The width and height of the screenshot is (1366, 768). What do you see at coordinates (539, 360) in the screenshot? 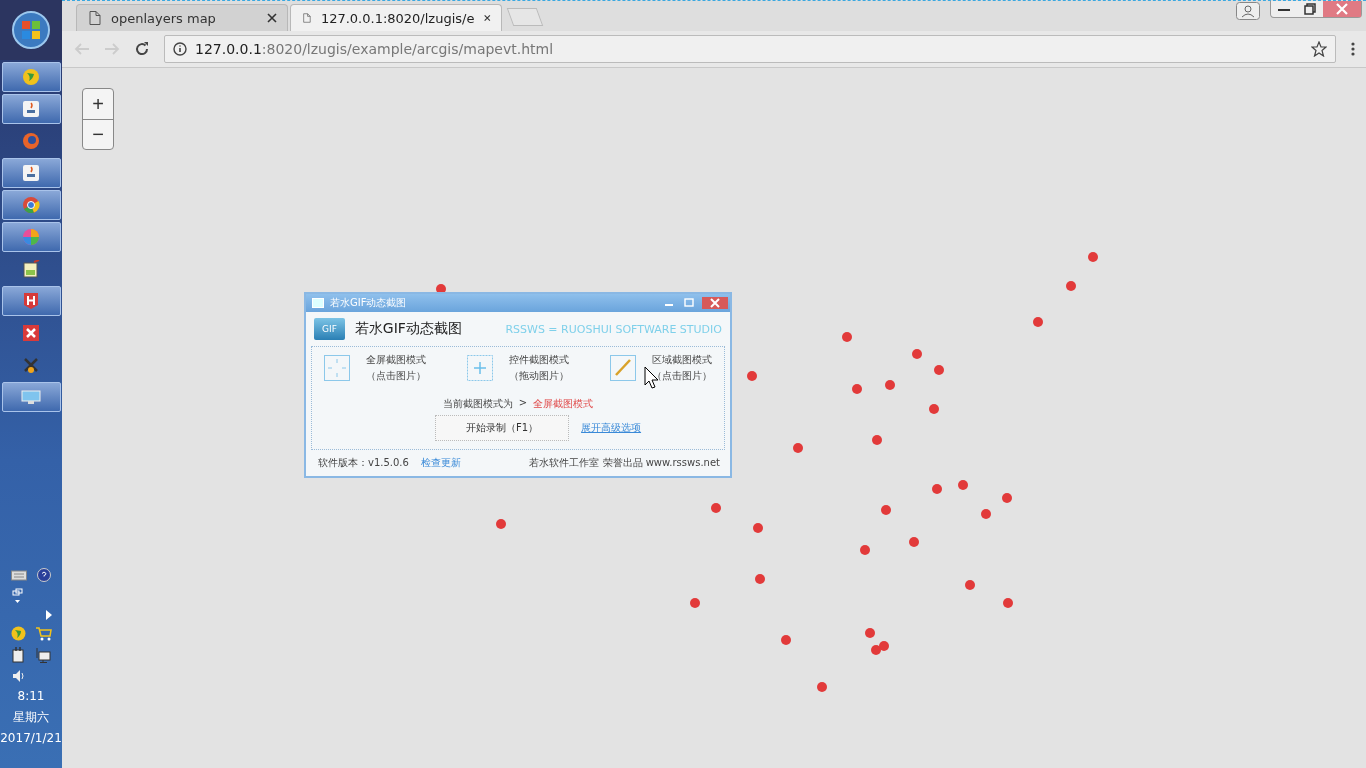
I see `mode-name: 控件截图模式` at bounding box center [539, 360].